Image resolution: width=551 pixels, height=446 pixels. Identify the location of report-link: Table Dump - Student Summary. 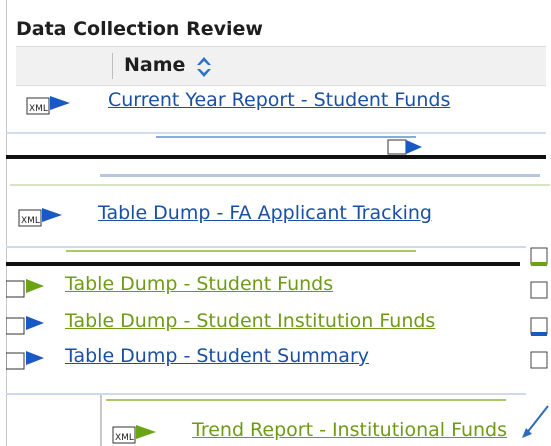
(217, 356).